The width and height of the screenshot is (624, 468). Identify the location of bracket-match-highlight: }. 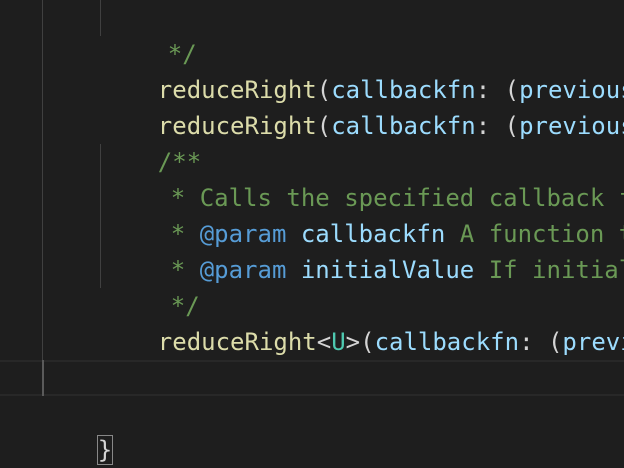
(105, 450).